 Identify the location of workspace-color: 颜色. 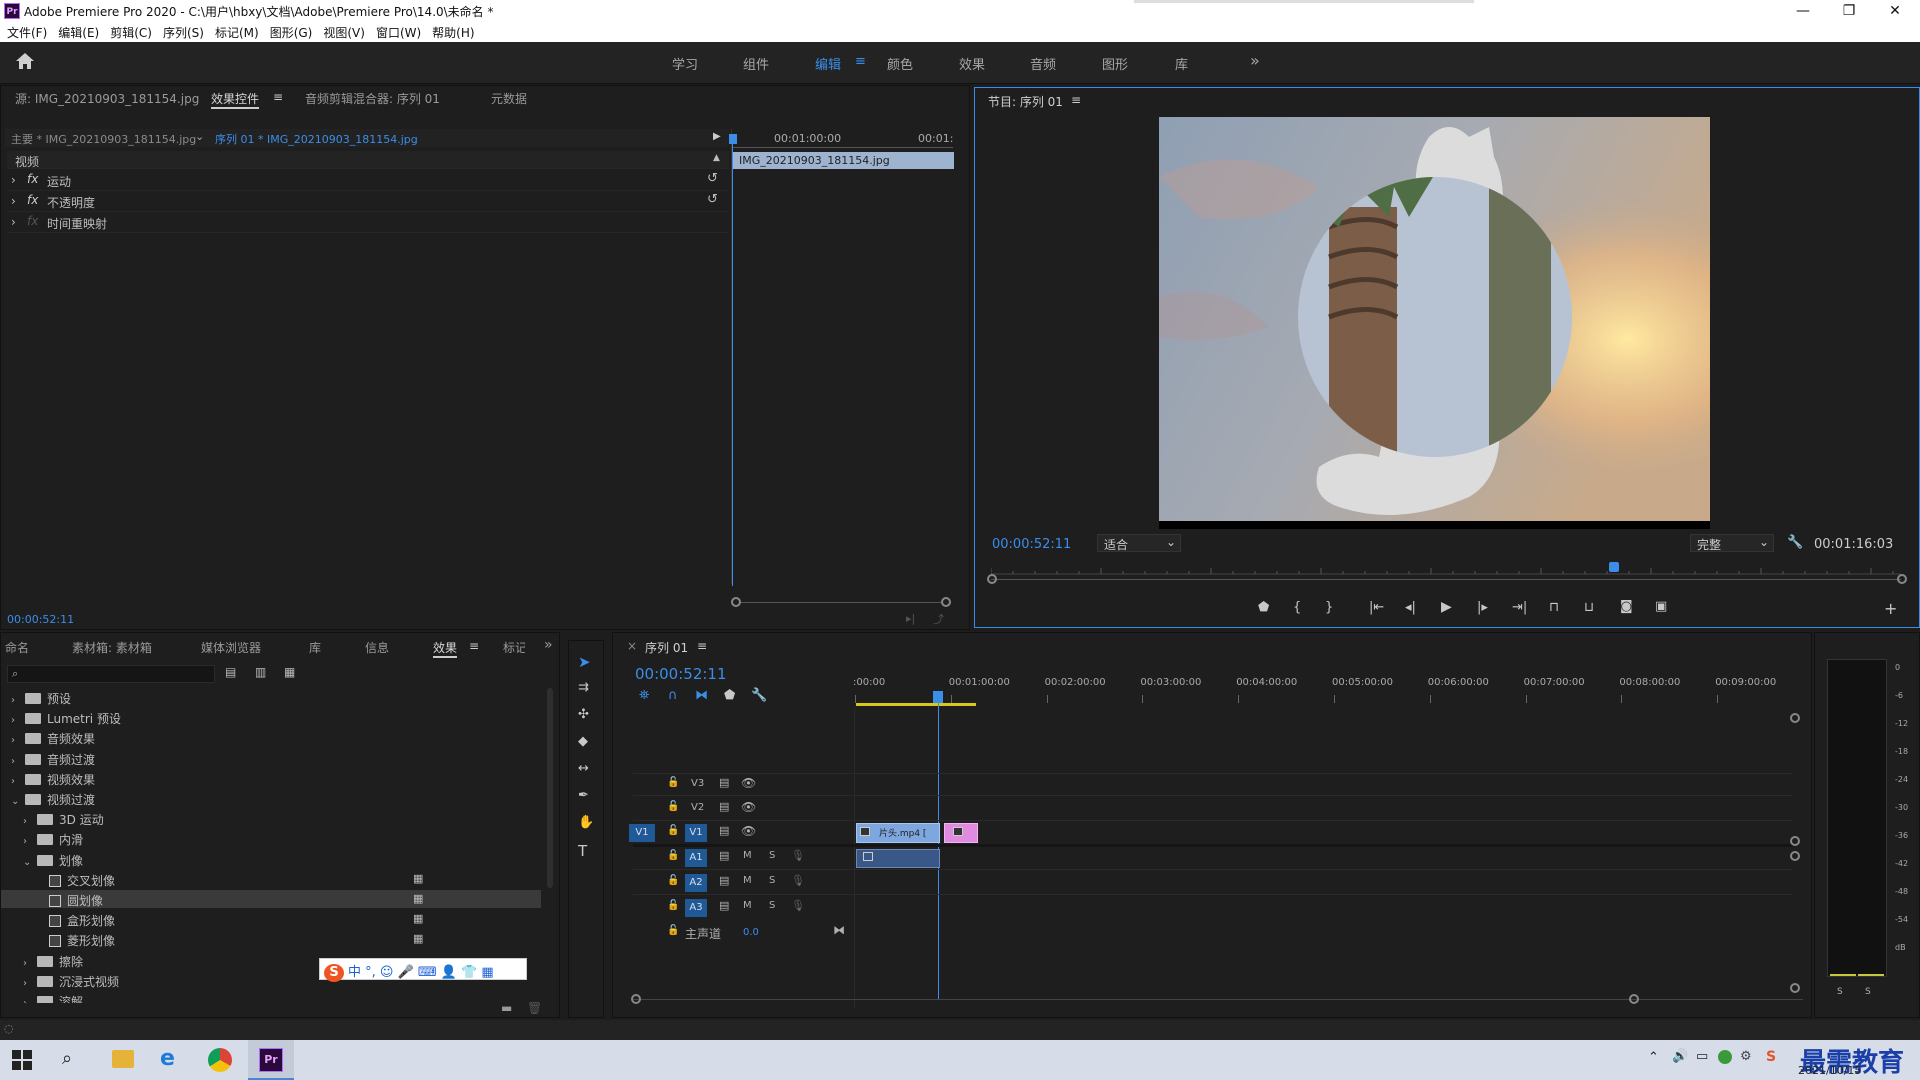
(900, 63).